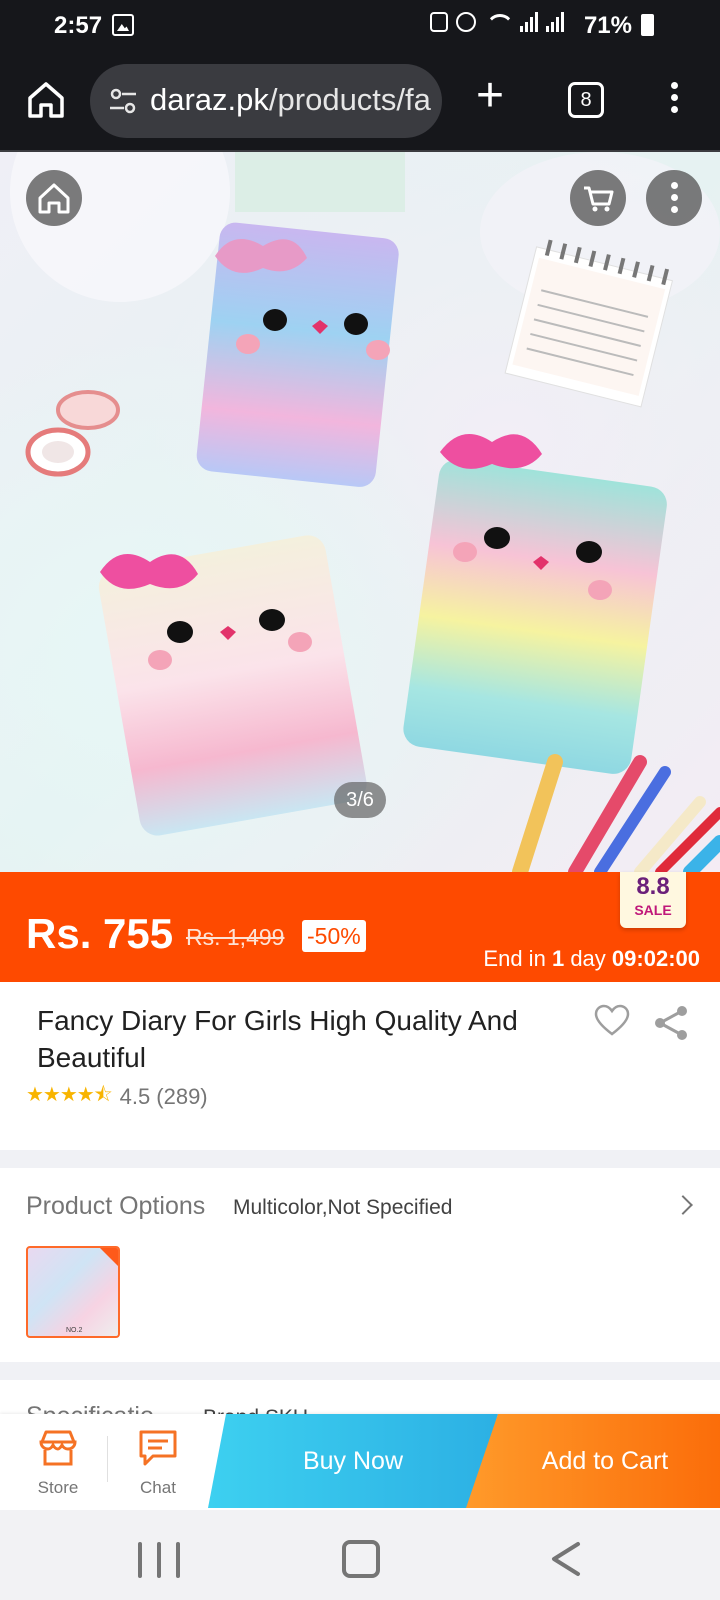 The width and height of the screenshot is (720, 1600). I want to click on chat-icon, so click(158, 1448).